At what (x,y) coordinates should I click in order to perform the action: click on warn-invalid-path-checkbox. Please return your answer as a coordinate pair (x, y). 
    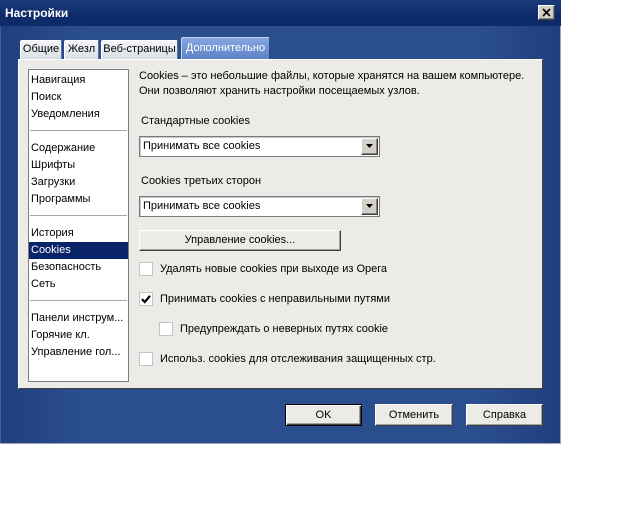
    Looking at the image, I should click on (166, 329).